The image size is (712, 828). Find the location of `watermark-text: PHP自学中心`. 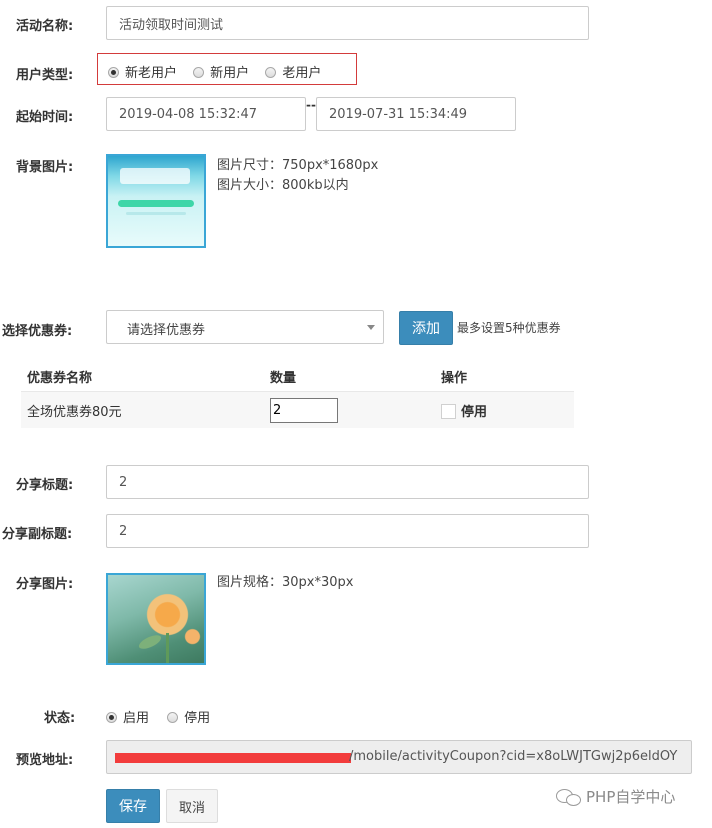

watermark-text: PHP自学中心 is located at coordinates (631, 797).